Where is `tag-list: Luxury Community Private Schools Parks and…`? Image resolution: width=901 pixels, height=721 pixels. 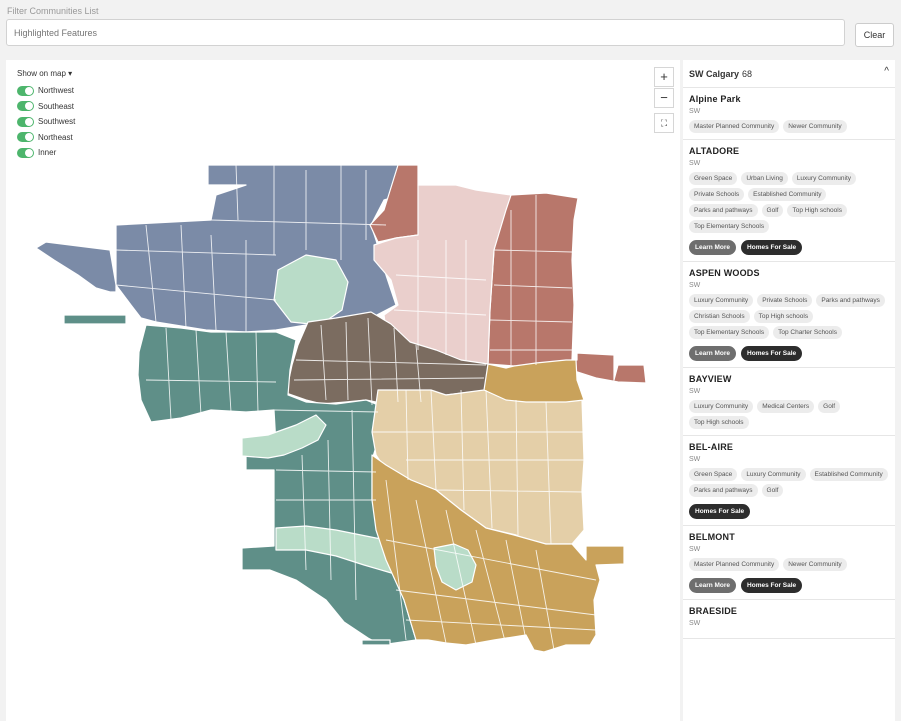 tag-list: Luxury Community Private Schools Parks and… is located at coordinates (789, 316).